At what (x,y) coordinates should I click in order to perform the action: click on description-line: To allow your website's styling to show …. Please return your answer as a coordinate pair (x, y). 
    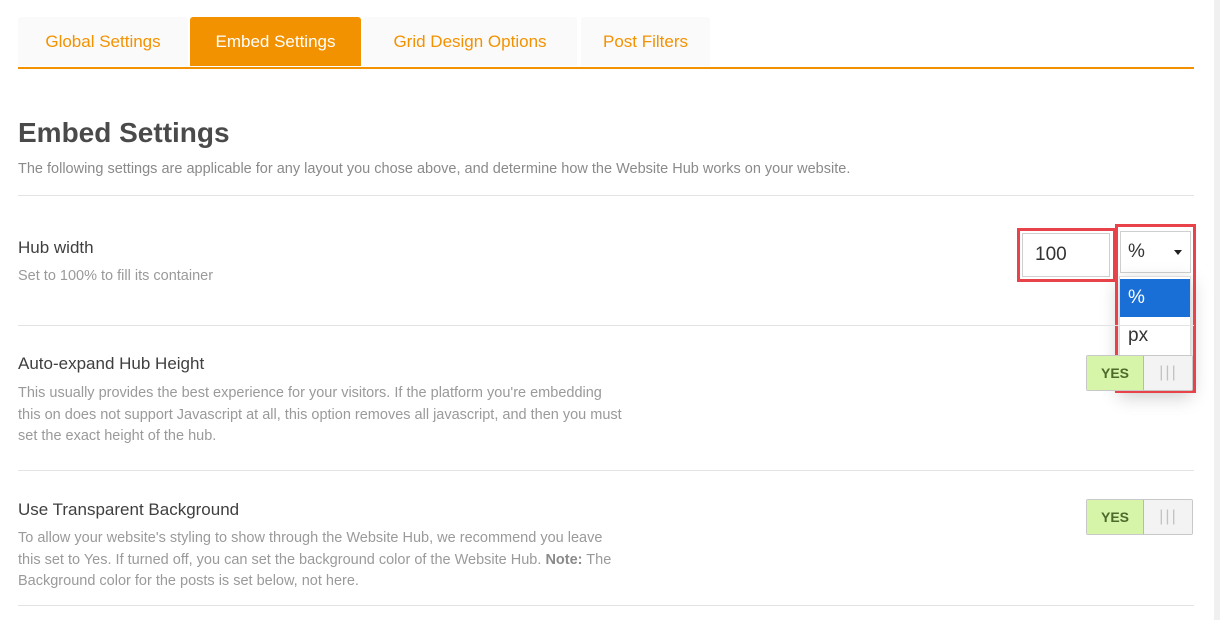
    Looking at the image, I should click on (310, 538).